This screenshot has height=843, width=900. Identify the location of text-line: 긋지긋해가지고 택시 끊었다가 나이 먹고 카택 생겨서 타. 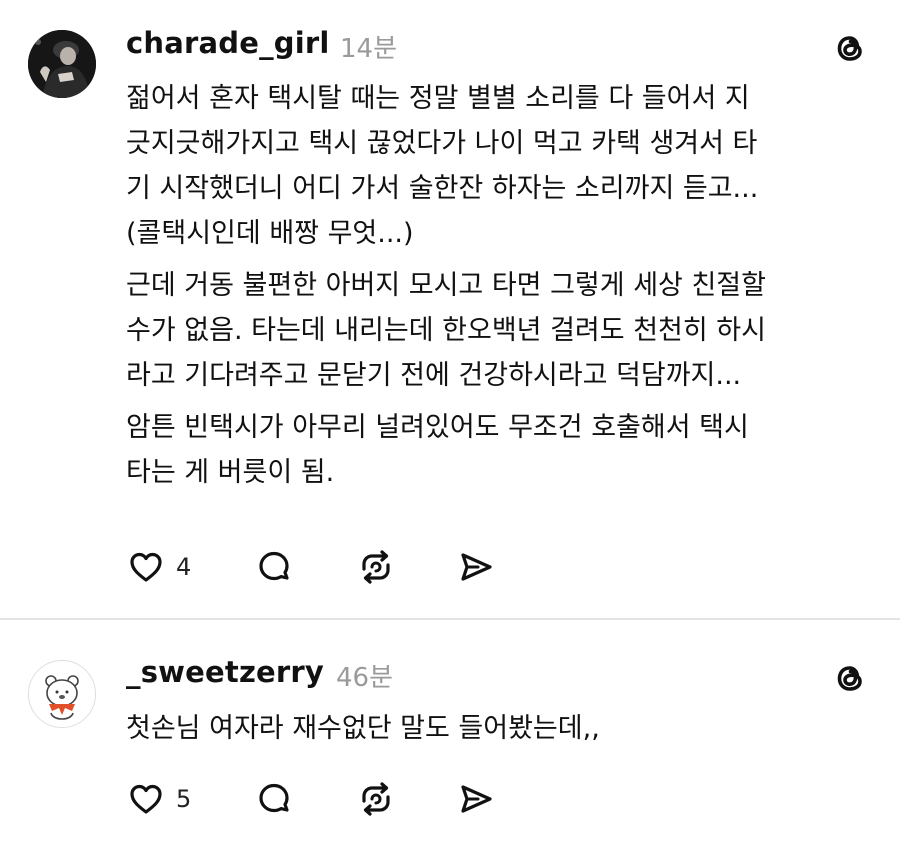
(442, 143).